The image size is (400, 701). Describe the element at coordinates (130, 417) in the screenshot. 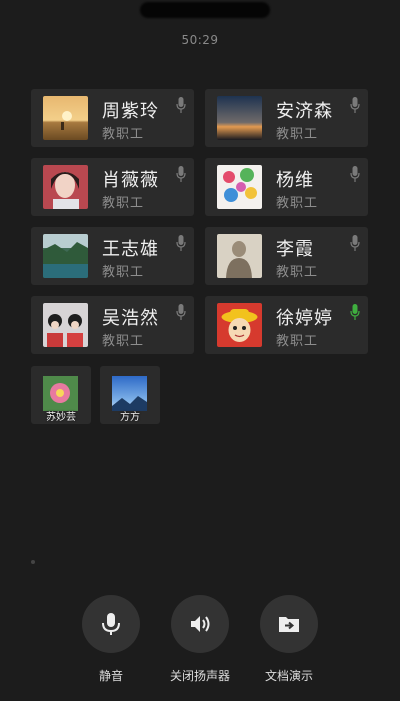

I see `small-participant-name: 方方` at that location.